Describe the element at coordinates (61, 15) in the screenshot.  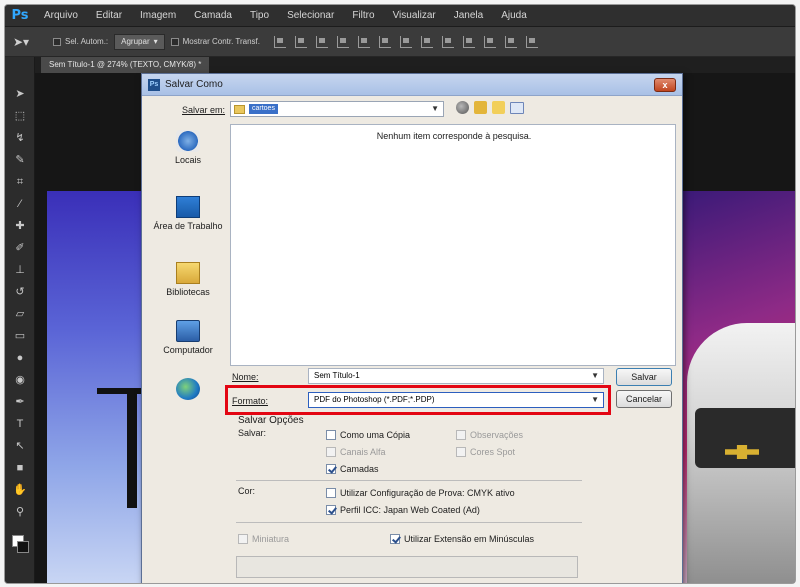
I see `menu-arquivo: Arquivo` at that location.